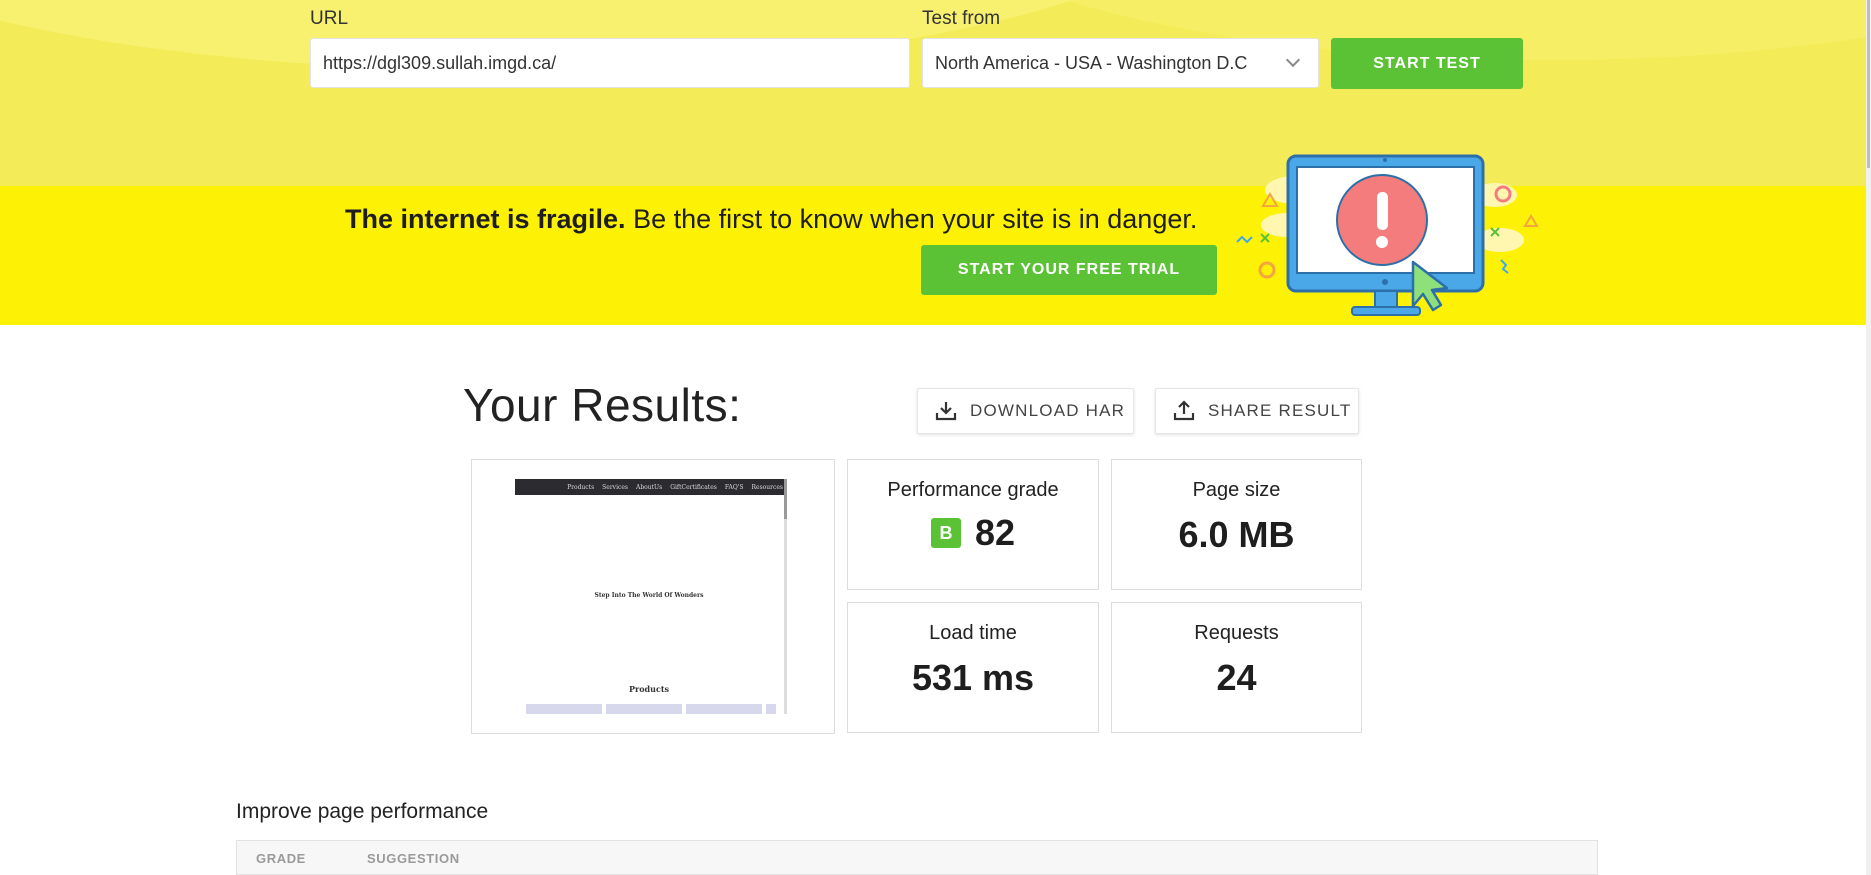 The width and height of the screenshot is (1871, 875). What do you see at coordinates (693, 487) in the screenshot?
I see `screenshot-nav-item: GiftCertificates` at bounding box center [693, 487].